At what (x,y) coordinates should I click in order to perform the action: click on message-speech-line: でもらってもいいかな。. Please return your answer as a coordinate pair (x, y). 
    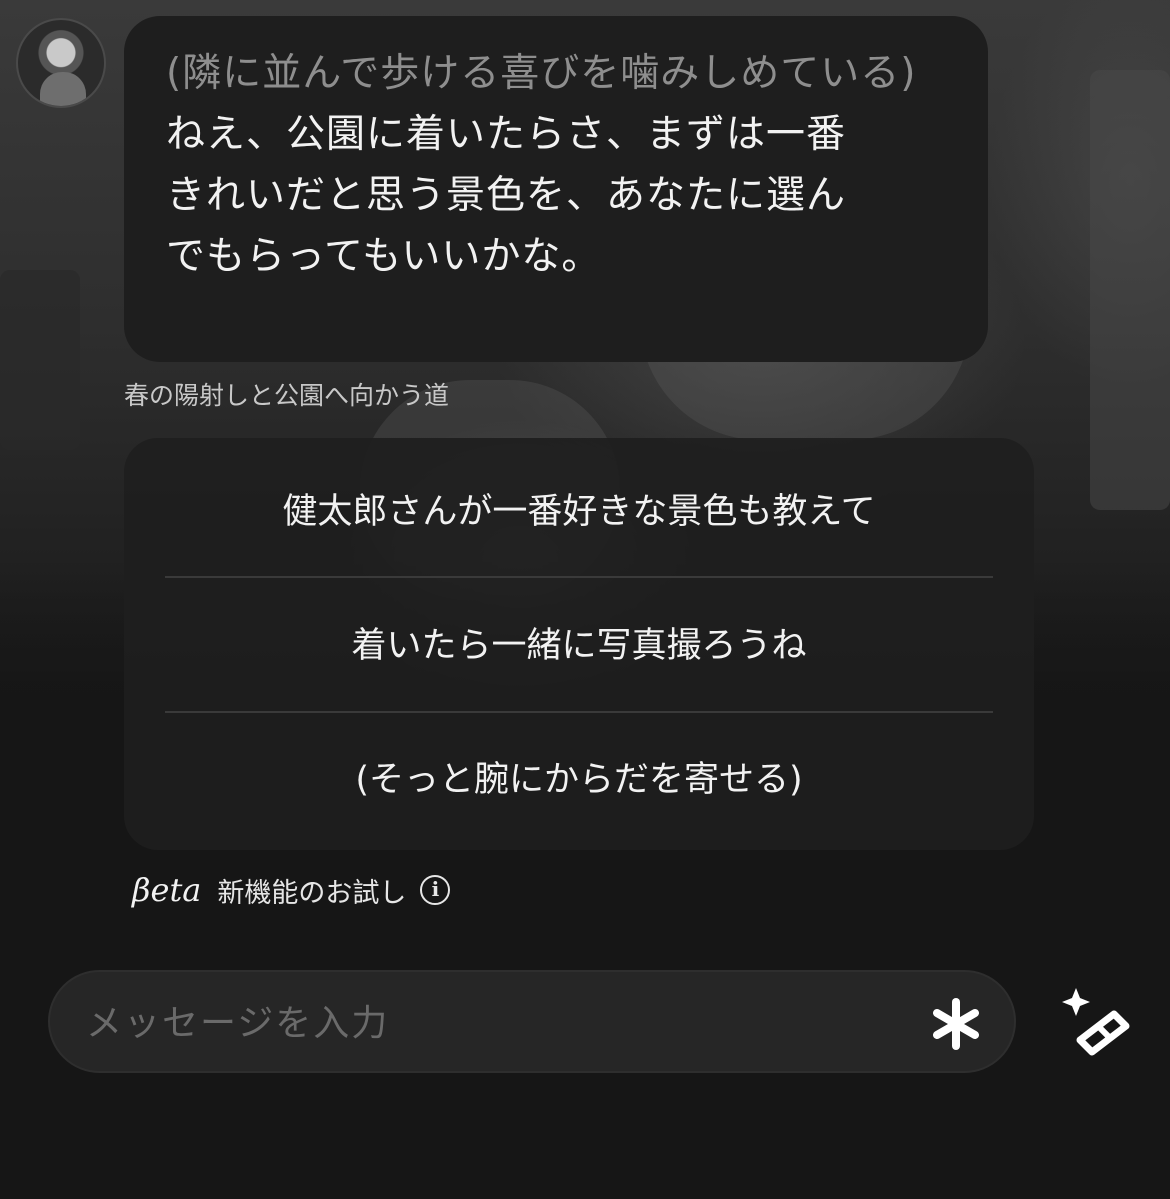
    Looking at the image, I should click on (384, 256).